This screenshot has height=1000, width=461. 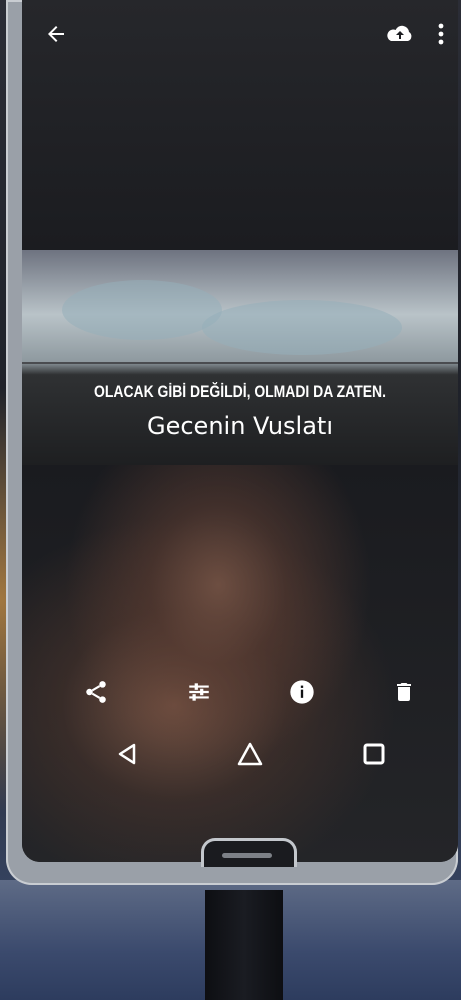 I want to click on nav-home-button, so click(x=250, y=754).